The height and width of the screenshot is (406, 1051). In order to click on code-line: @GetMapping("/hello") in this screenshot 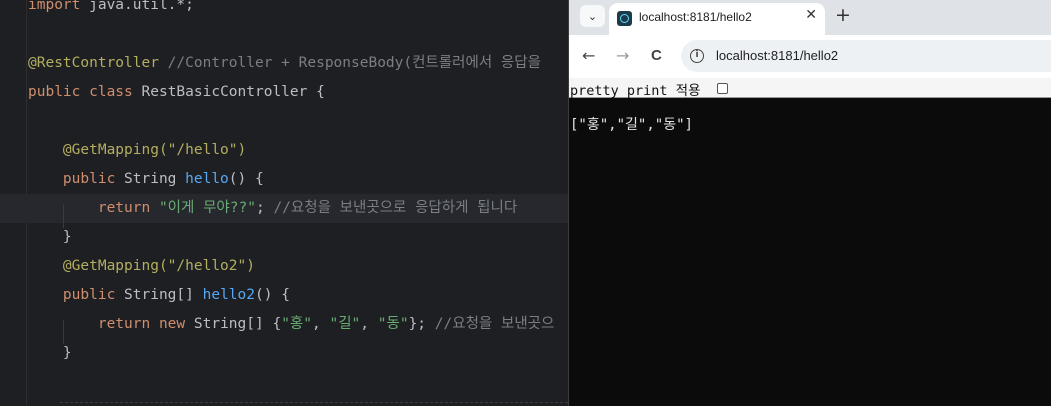, I will do `click(137, 150)`.